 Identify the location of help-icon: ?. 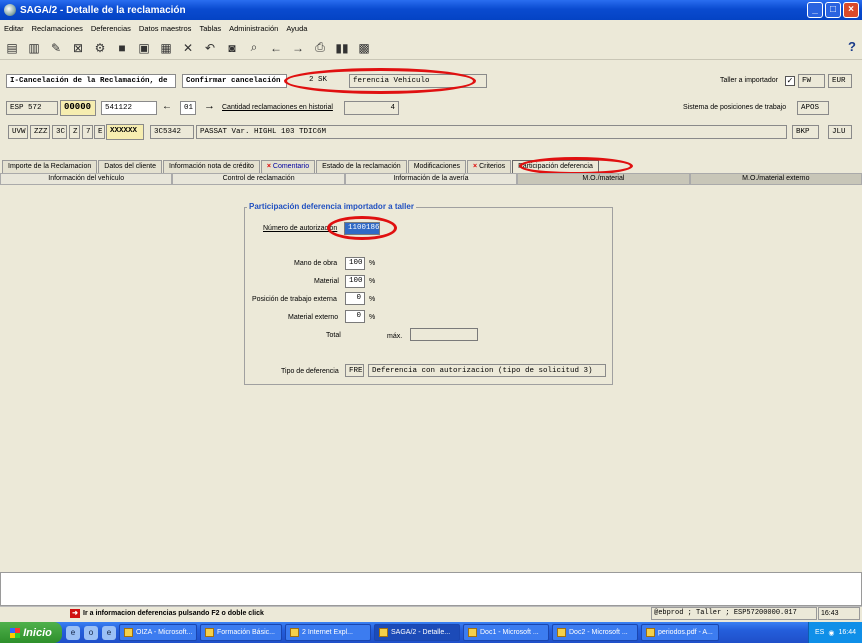
(852, 46).